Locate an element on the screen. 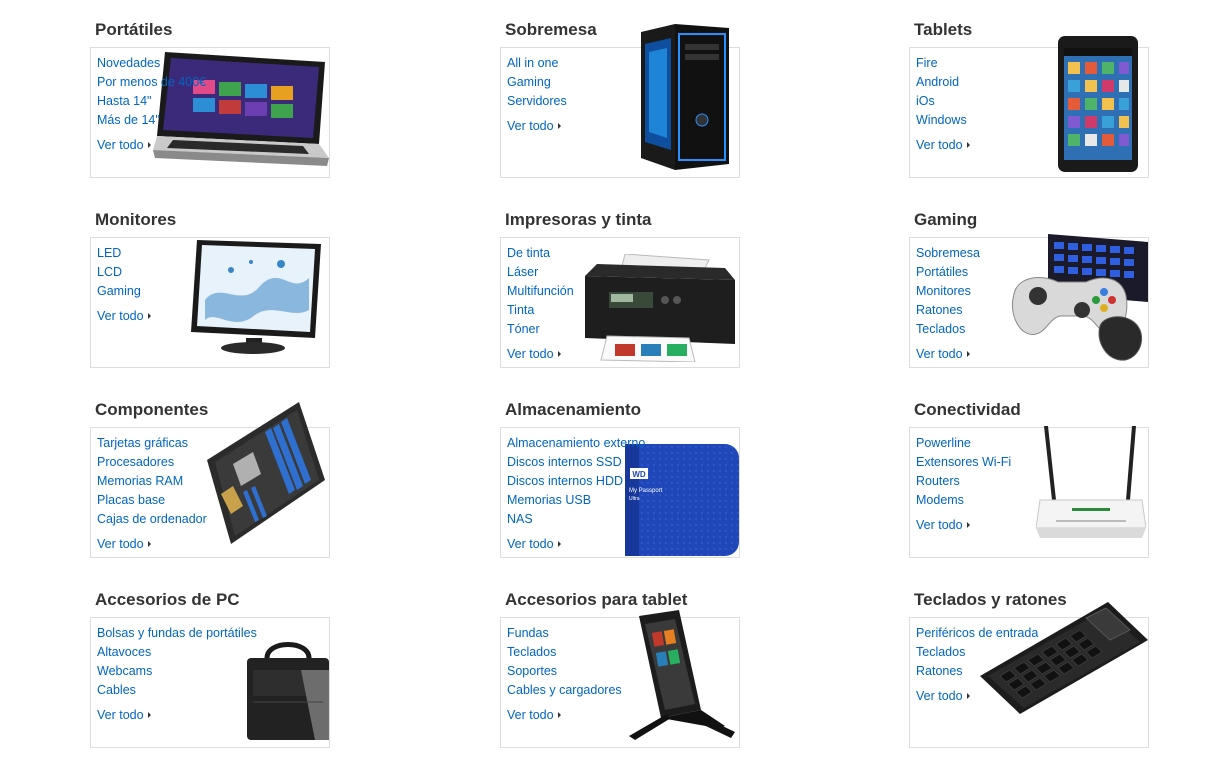 The height and width of the screenshot is (759, 1220). link-windows: Windows is located at coordinates (943, 120).